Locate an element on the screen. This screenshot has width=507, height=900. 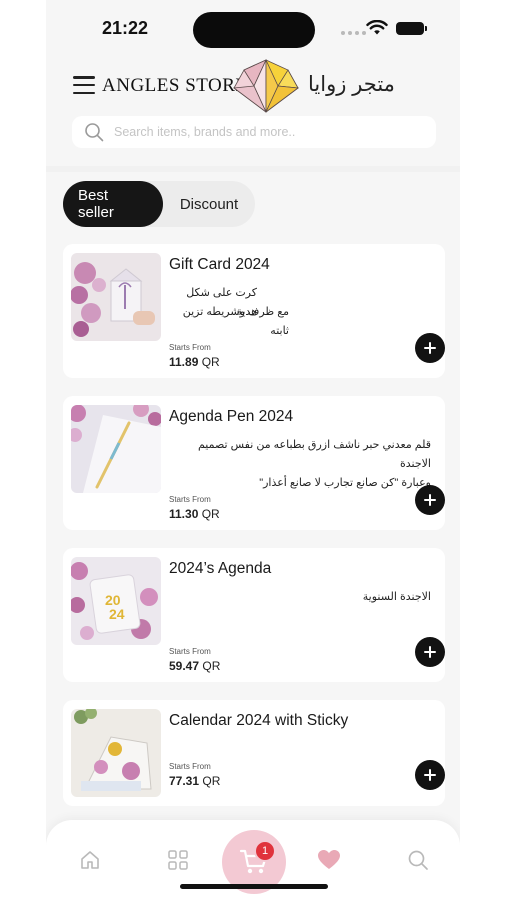
home-indicator is located at coordinates (254, 886).